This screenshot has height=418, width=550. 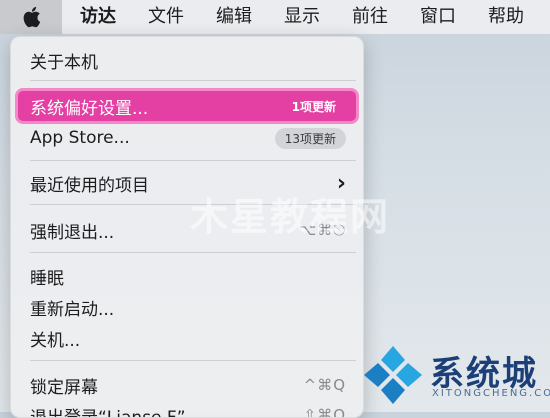 I want to click on apple-logo-icon, so click(x=31, y=17).